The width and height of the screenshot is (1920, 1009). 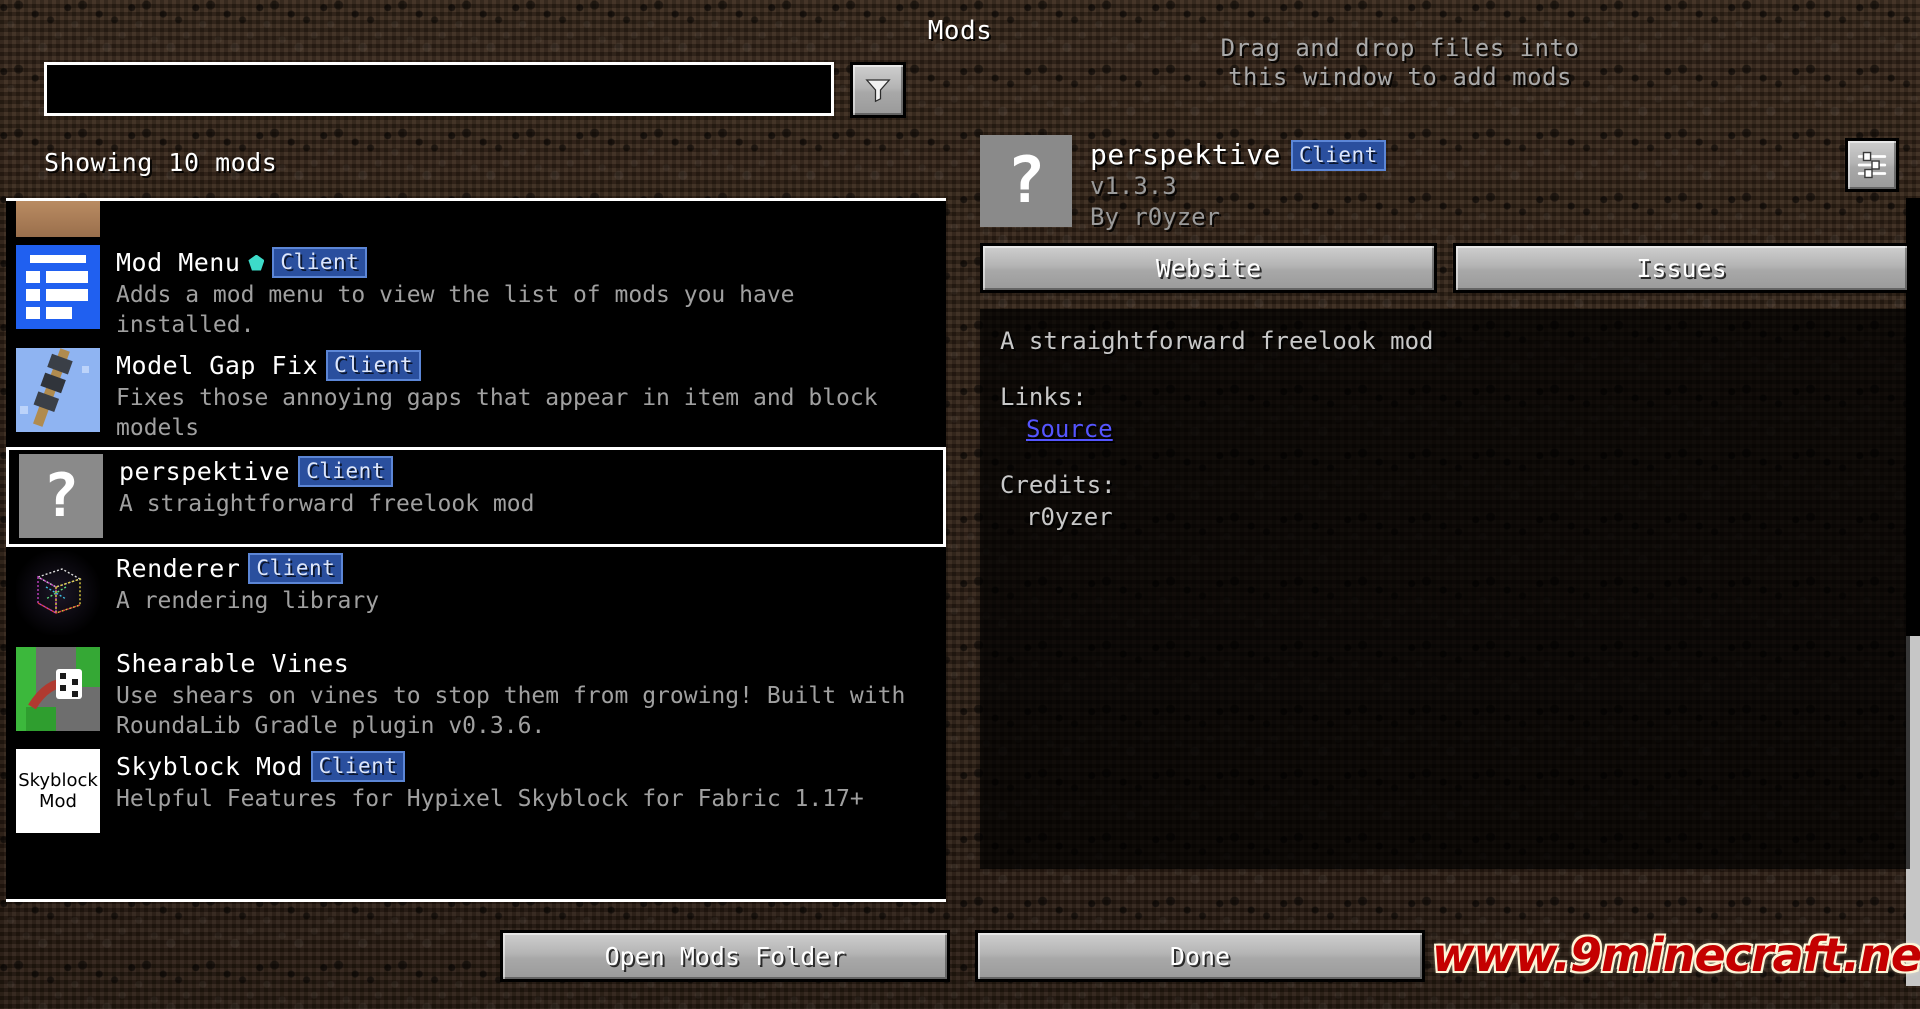 I want to click on mod-icon-text-line2: Mod, so click(x=58, y=801).